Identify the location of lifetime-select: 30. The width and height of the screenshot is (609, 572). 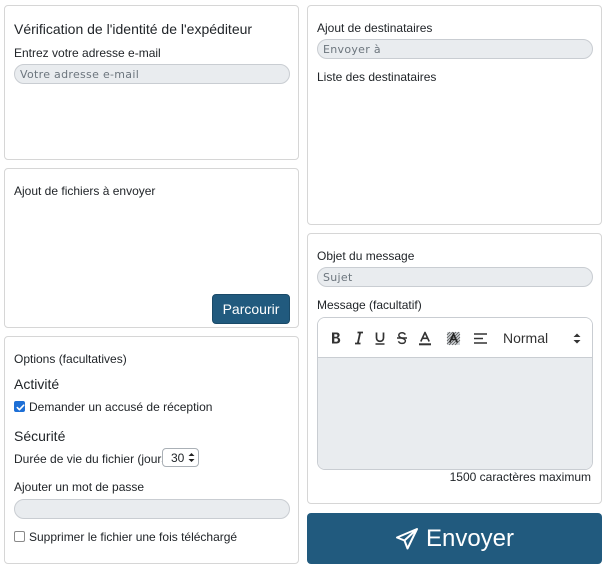
(180, 457).